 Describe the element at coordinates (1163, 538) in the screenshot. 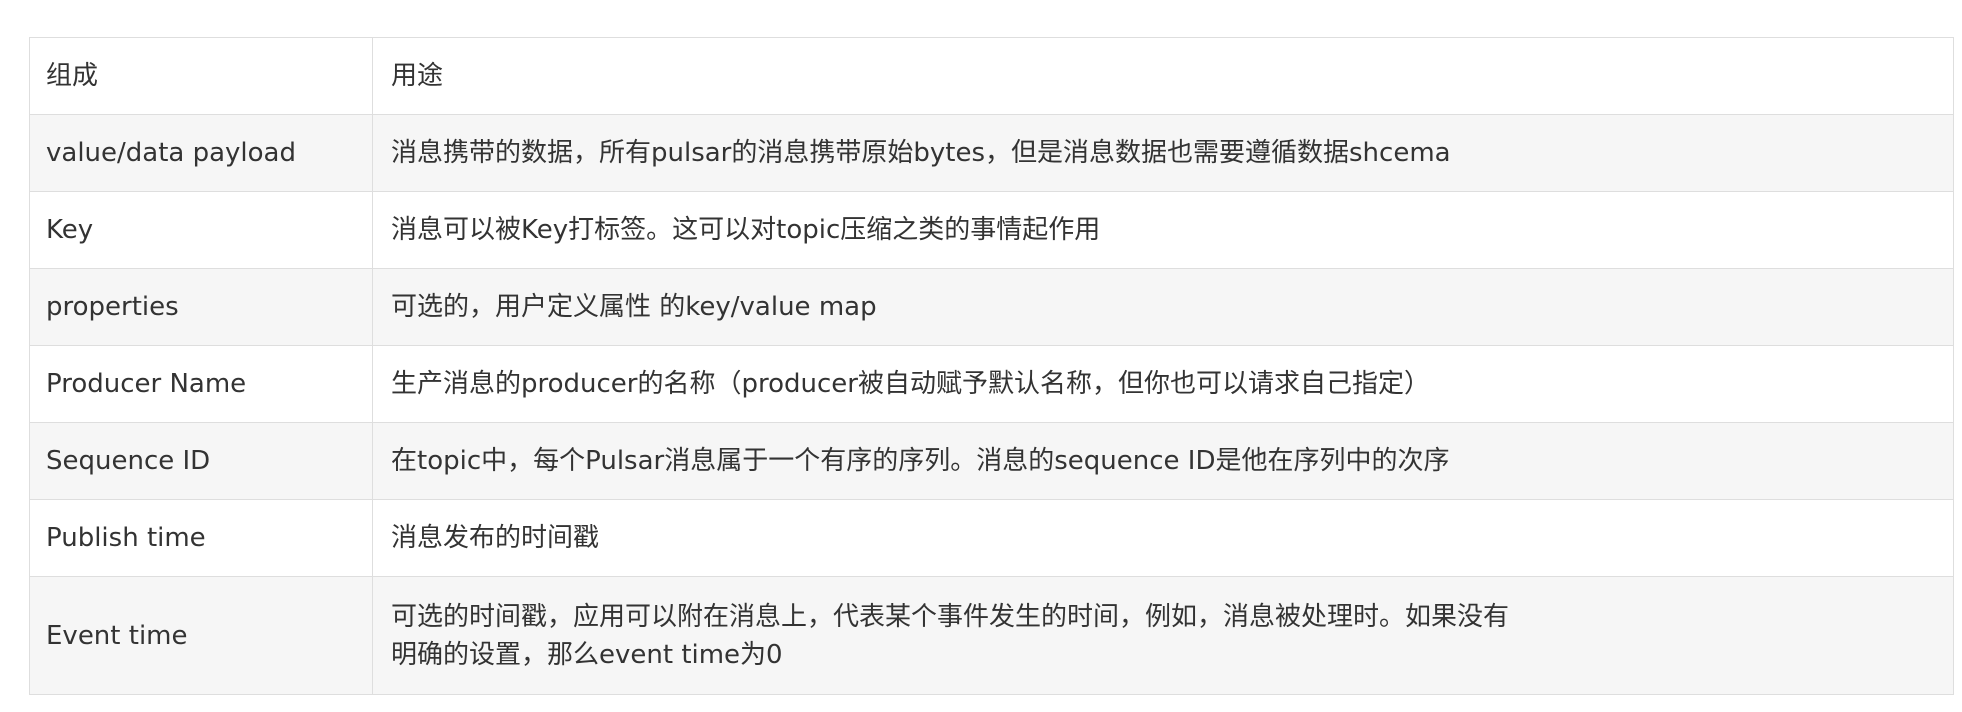

I see `field-desc-cell: 消息发布的时间戳` at that location.